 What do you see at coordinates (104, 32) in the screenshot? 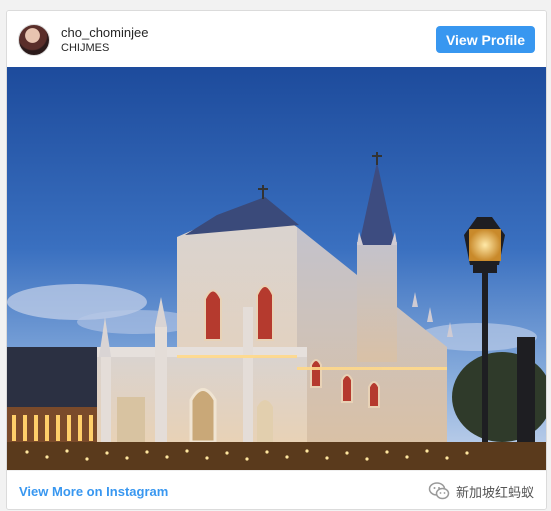
I see `username: cho_chominjee` at bounding box center [104, 32].